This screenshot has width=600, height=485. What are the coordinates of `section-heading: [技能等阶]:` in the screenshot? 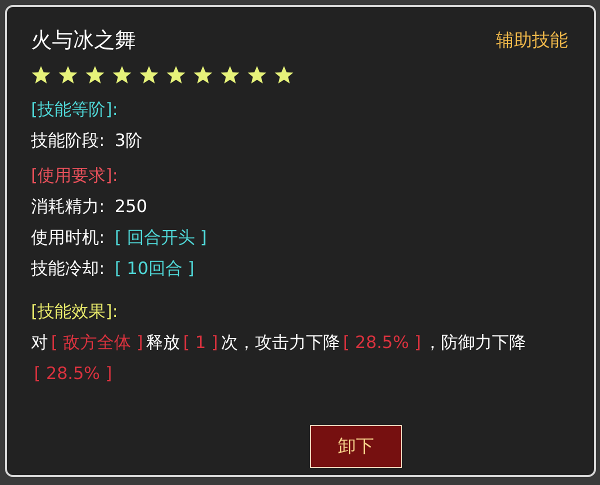 It's located at (74, 110).